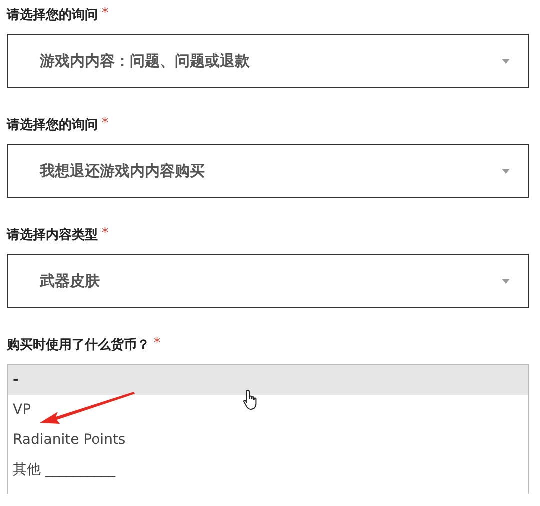  What do you see at coordinates (52, 235) in the screenshot?
I see `field-label: 请选择内容类型` at bounding box center [52, 235].